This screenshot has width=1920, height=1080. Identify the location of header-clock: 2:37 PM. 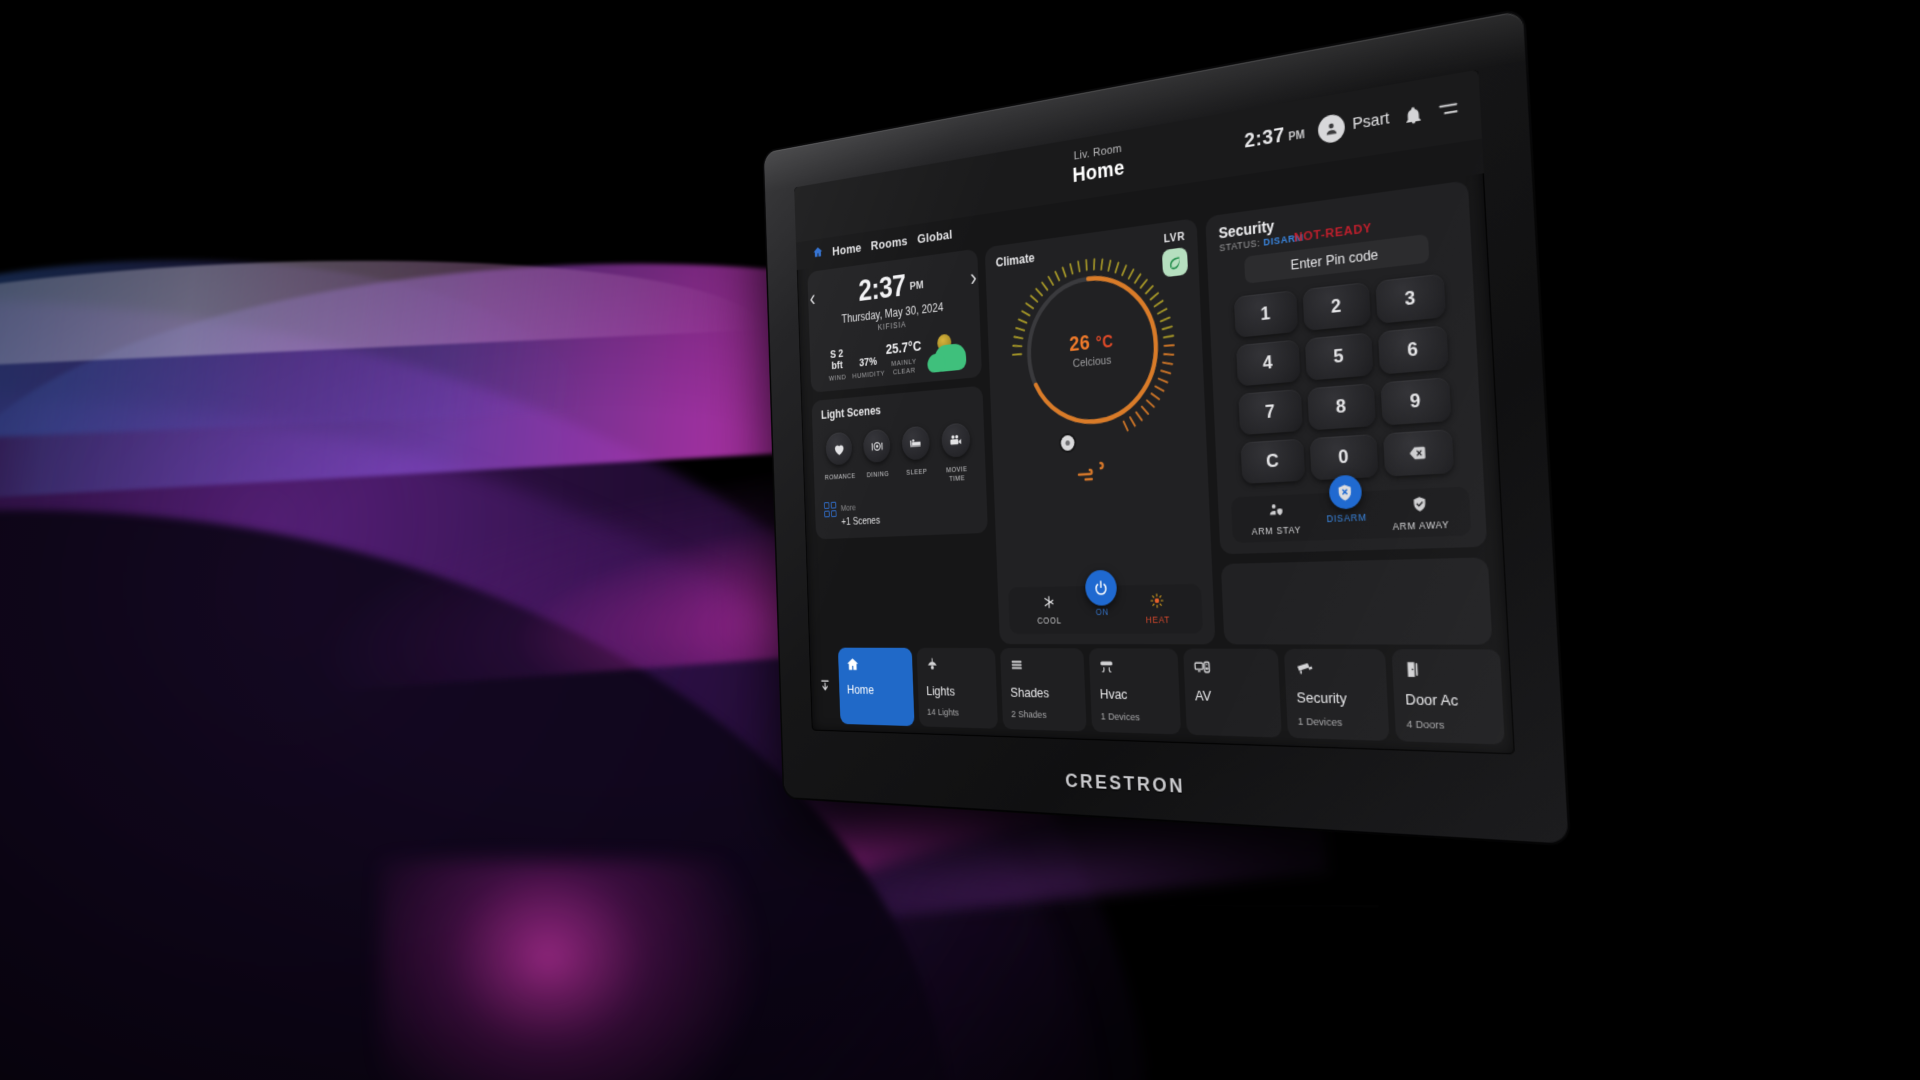
(1274, 138).